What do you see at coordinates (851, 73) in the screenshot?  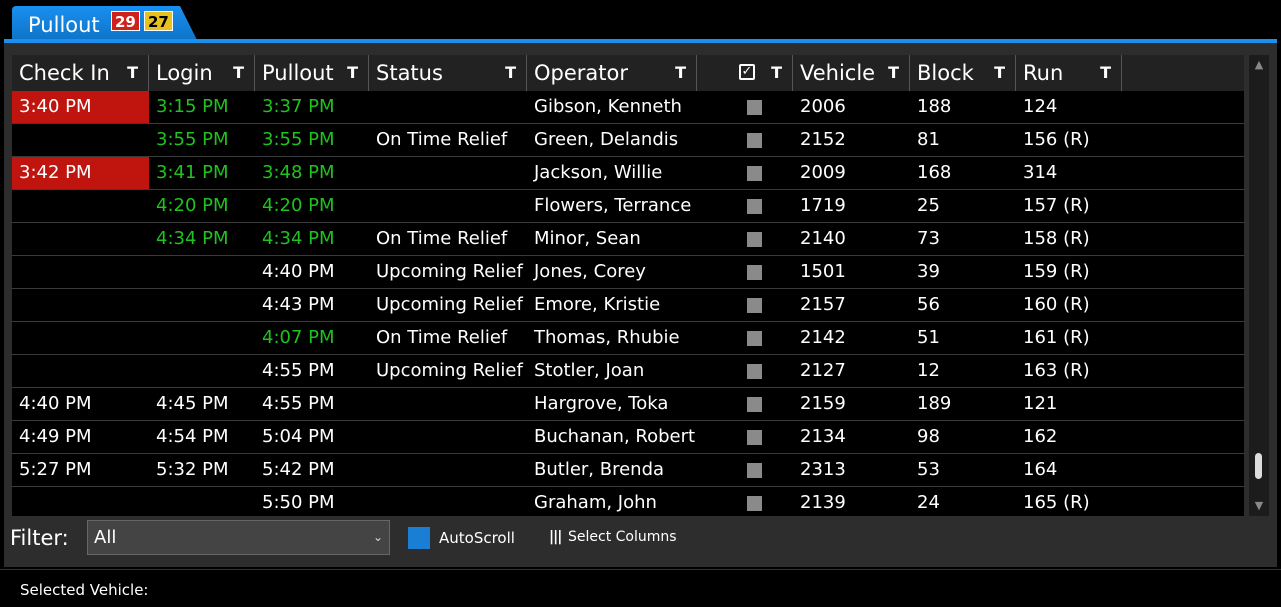 I see `column-header-vehicle: Vehicle T` at bounding box center [851, 73].